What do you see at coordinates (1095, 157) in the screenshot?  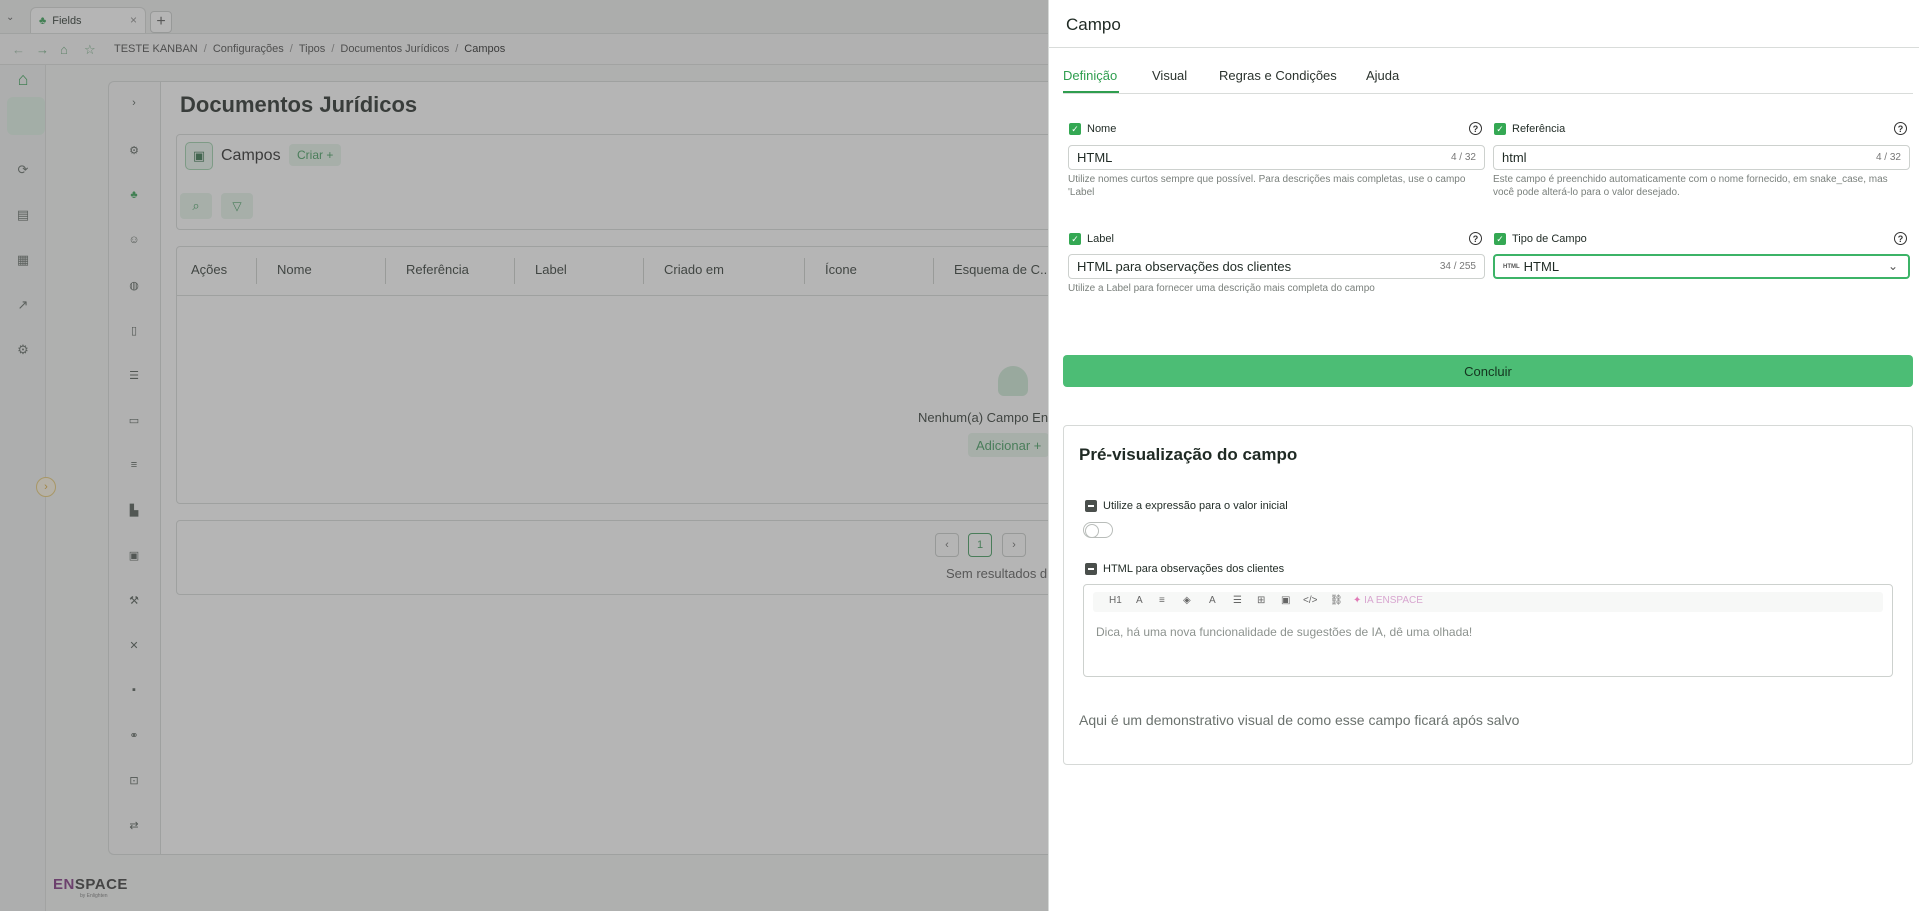 I see `nome-value: HTML` at bounding box center [1095, 157].